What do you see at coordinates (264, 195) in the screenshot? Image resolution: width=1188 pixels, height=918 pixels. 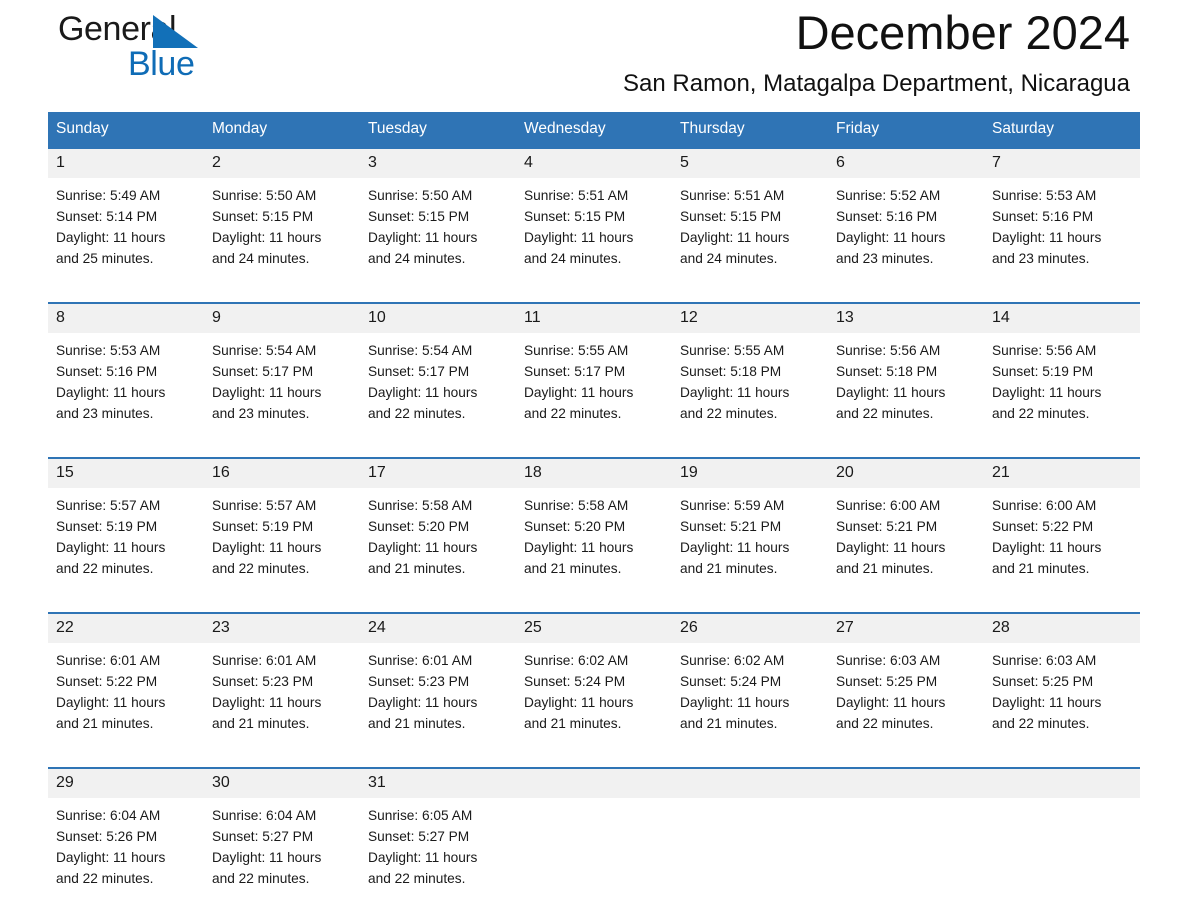 I see `sunrise-text: Sunrise: 5:50 AM` at bounding box center [264, 195].